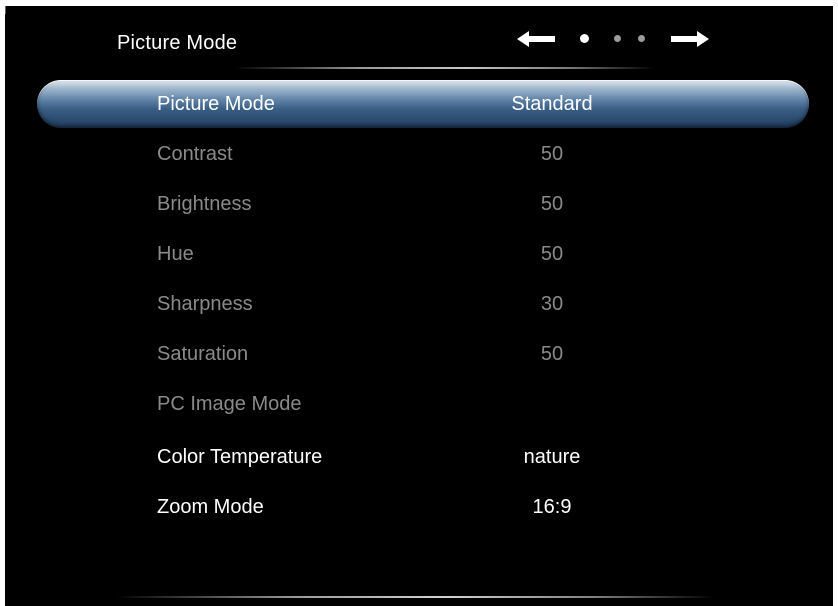 Image resolution: width=838 pixels, height=606 pixels. Describe the element at coordinates (422, 355) in the screenshot. I see `menu-item-saturation: Saturation 50` at that location.